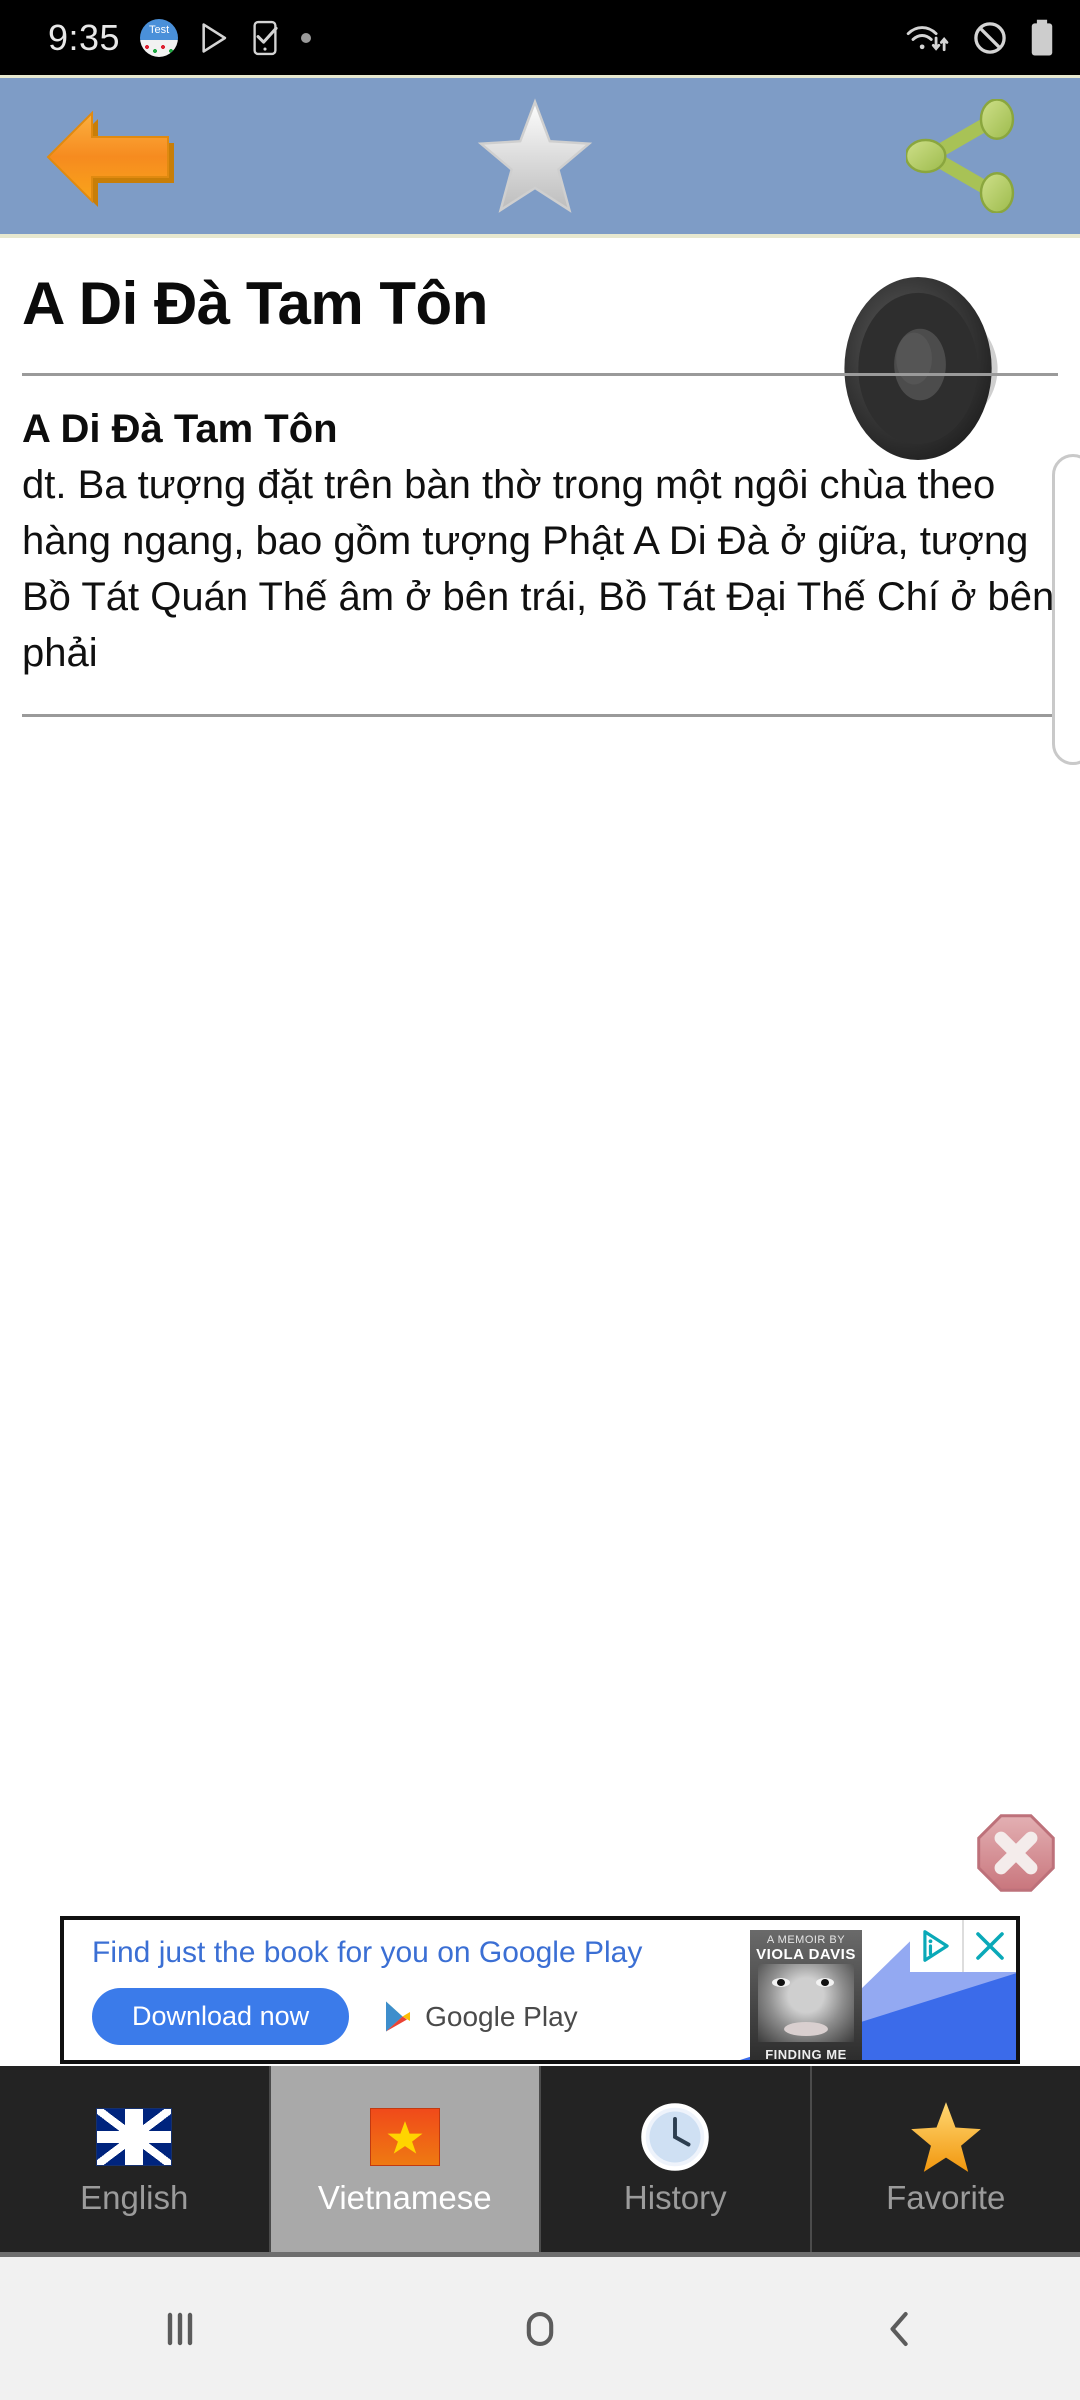 This screenshot has width=1080, height=2400. Describe the element at coordinates (265, 37) in the screenshot. I see `phone-check-icon` at that location.